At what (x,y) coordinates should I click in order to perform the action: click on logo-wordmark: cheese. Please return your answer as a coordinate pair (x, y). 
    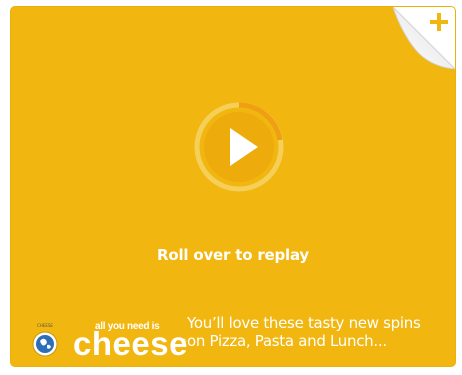
    Looking at the image, I should click on (130, 343).